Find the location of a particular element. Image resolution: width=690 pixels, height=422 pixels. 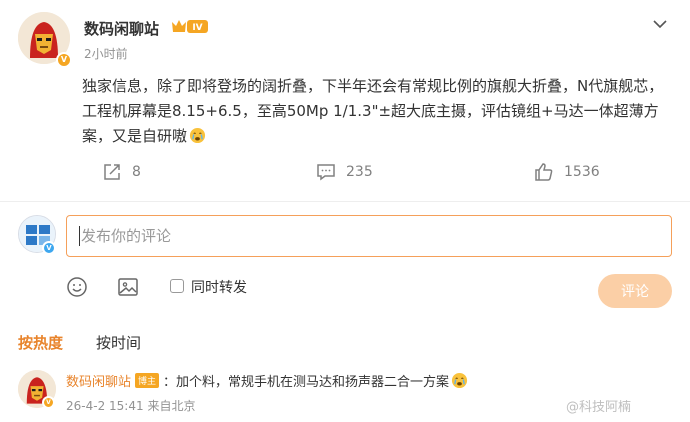

compose-toolbar: 同时转发 评论 is located at coordinates (371, 291).